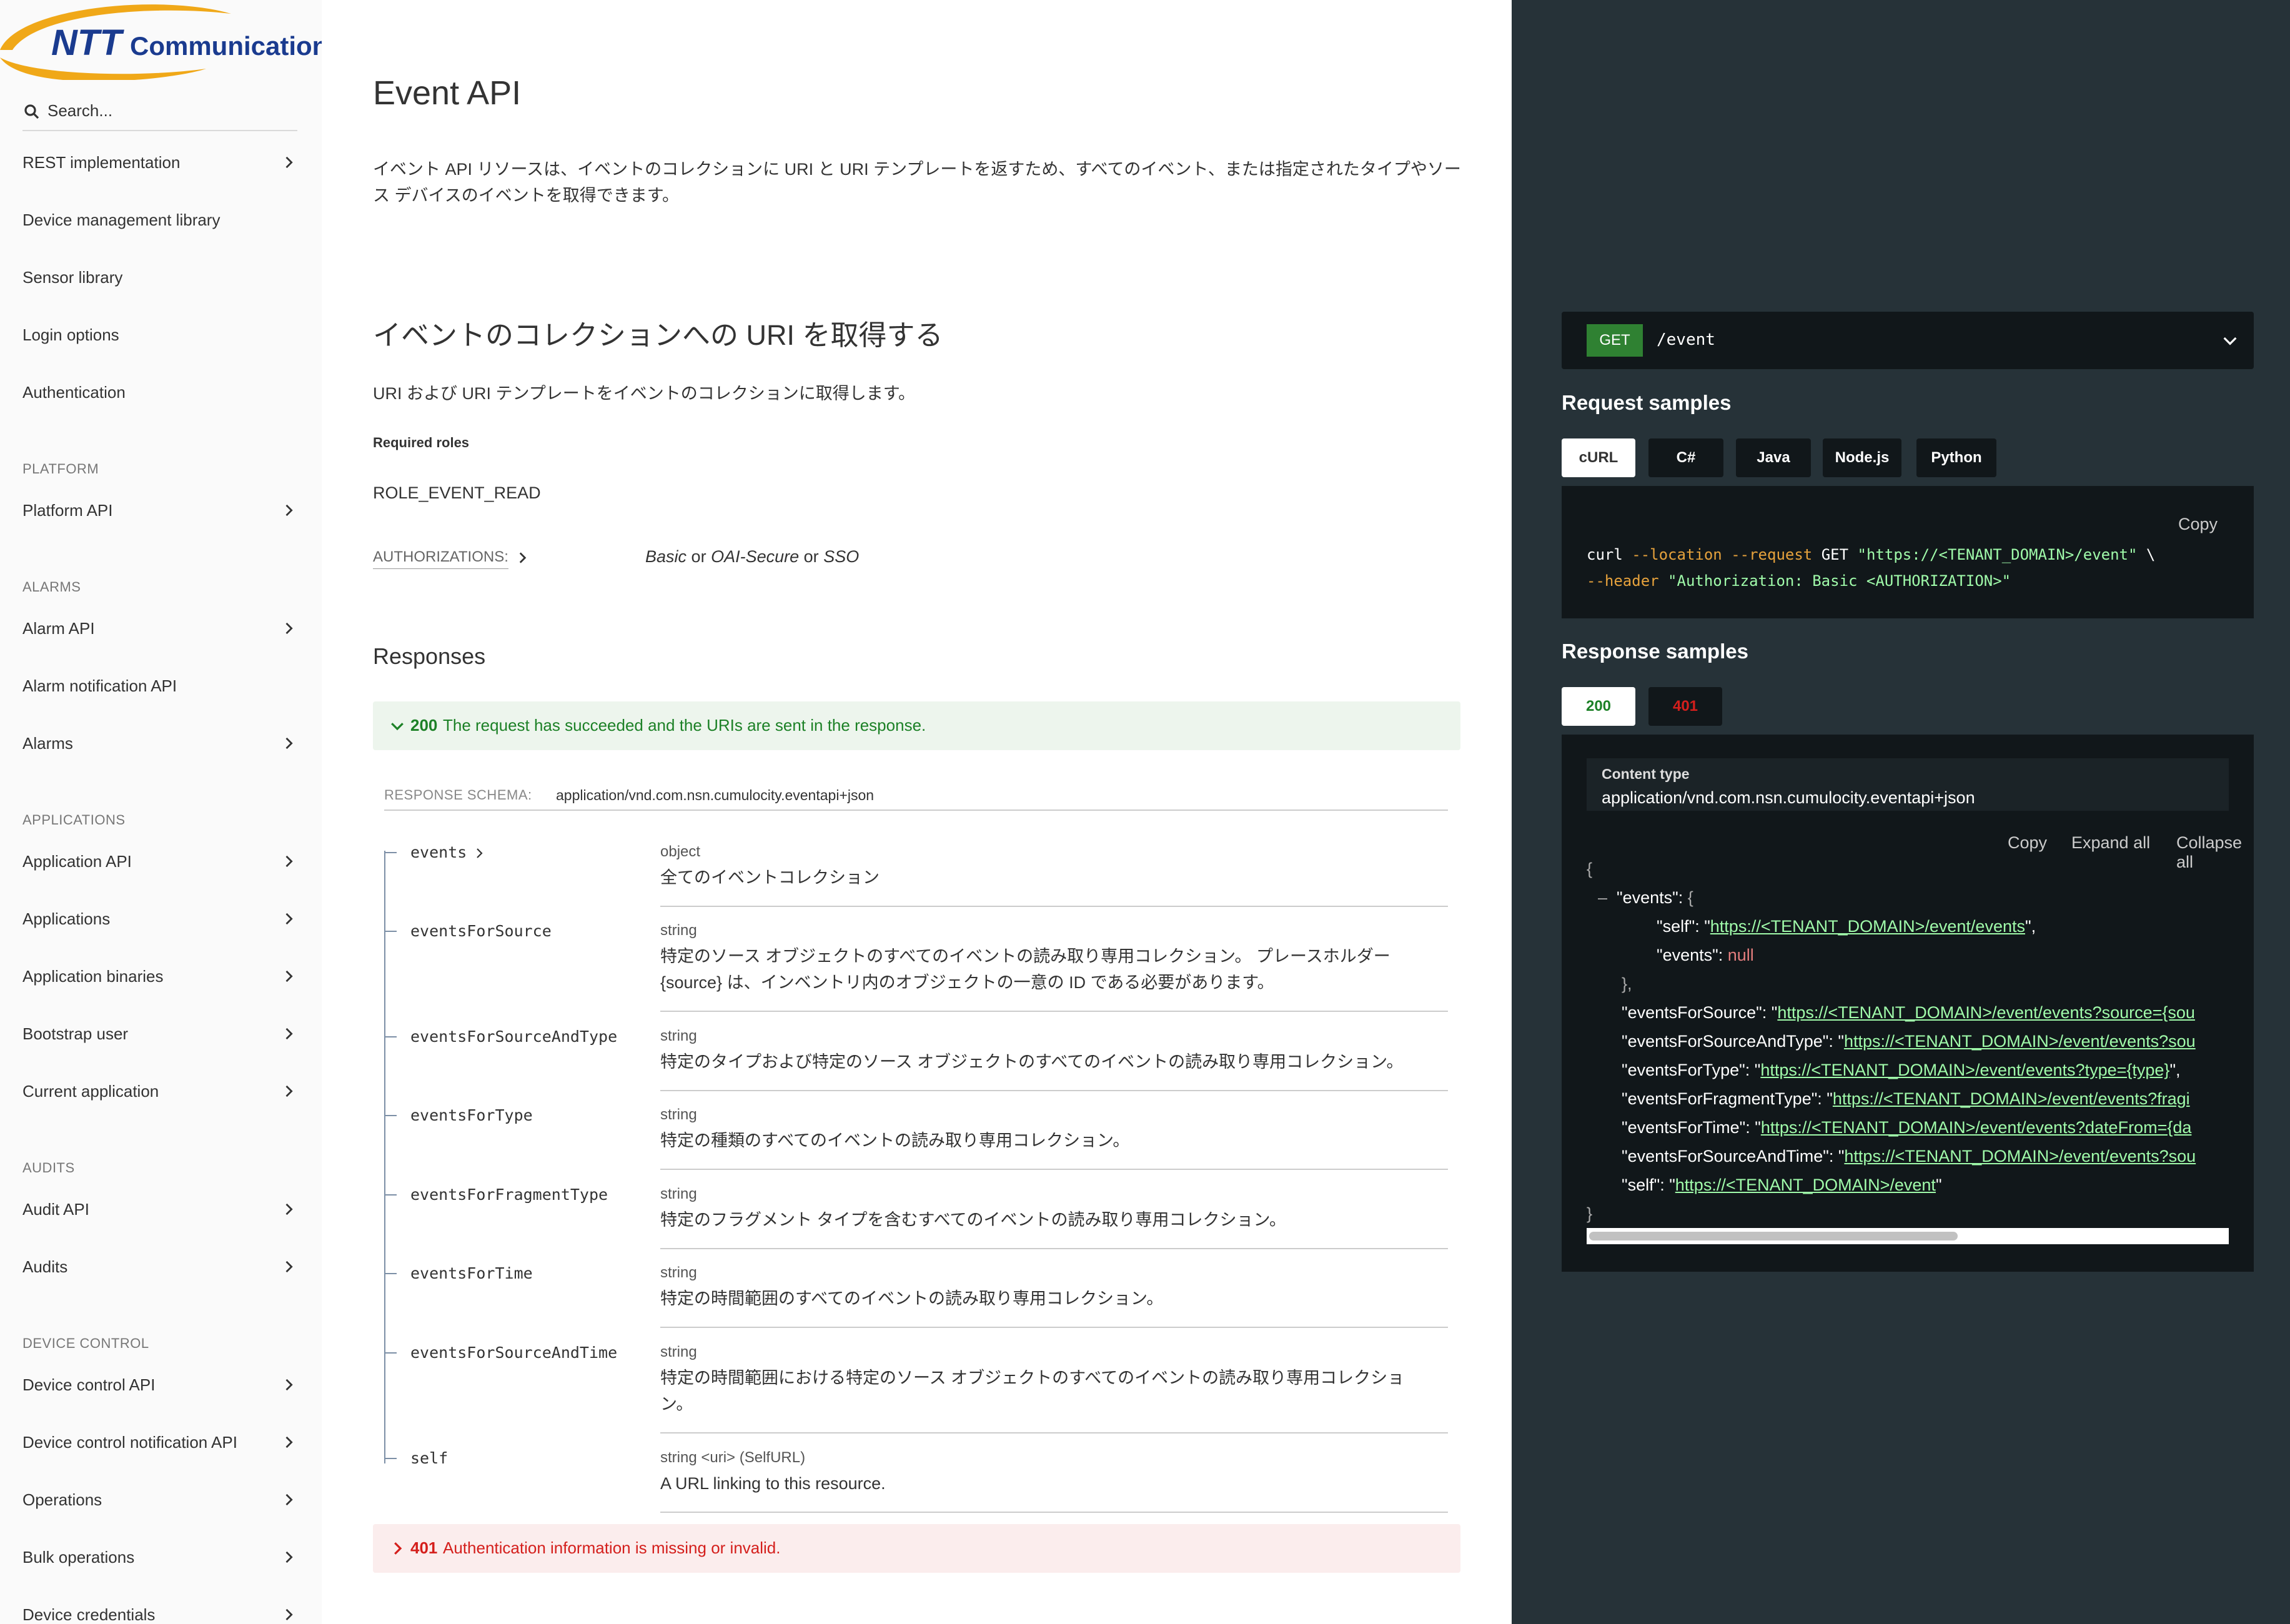 The image size is (2290, 1624). I want to click on sidebar-item-label: Device management library, so click(121, 219).